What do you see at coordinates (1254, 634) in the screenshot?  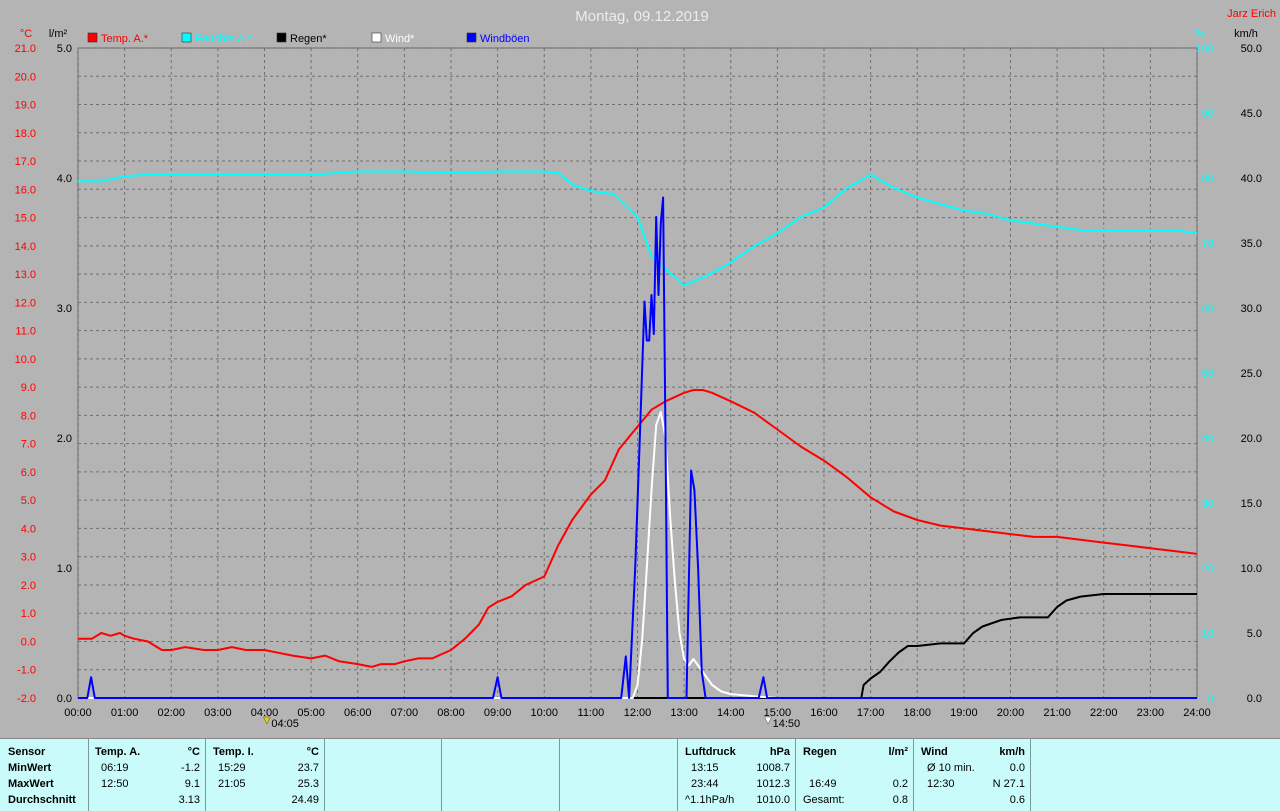 I see `tick-label-wind: 5.0` at bounding box center [1254, 634].